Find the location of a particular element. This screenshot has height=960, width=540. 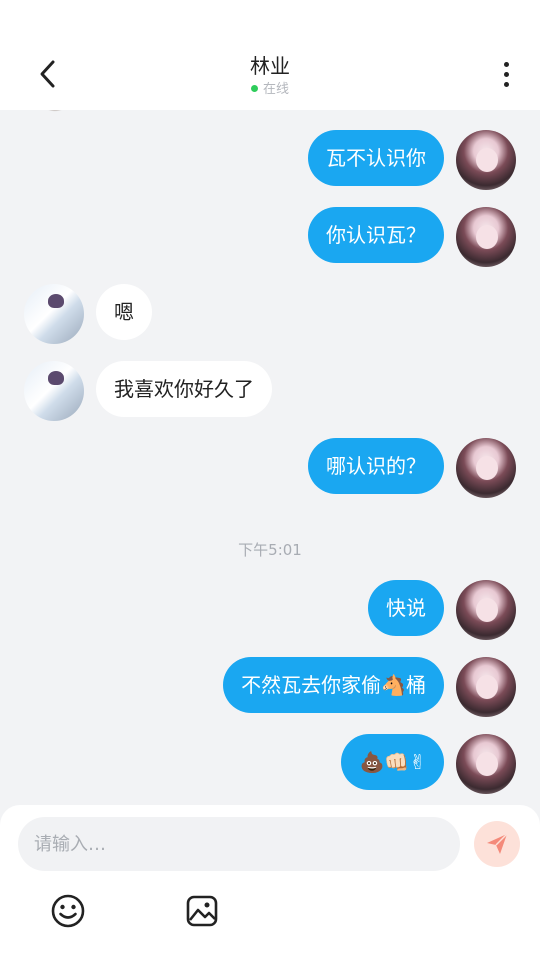

message-bubble-sent: 哪认识的？ is located at coordinates (376, 466).